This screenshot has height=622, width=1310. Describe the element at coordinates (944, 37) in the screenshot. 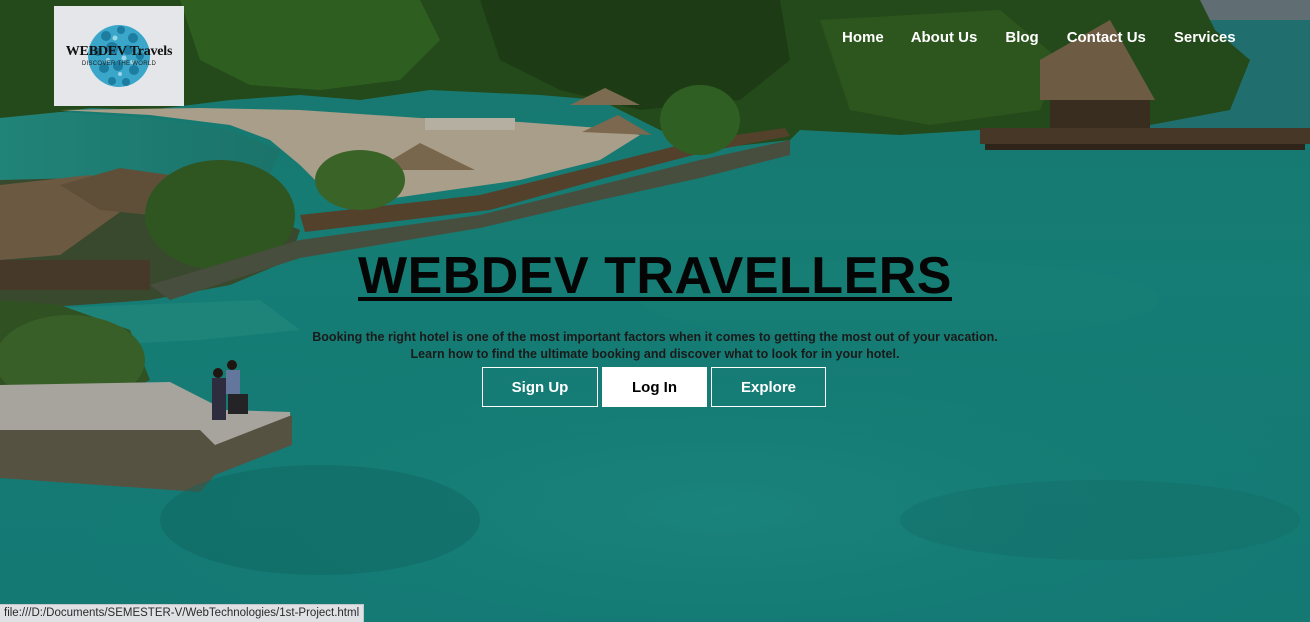

I see `nav-about-us-link: About Us` at that location.